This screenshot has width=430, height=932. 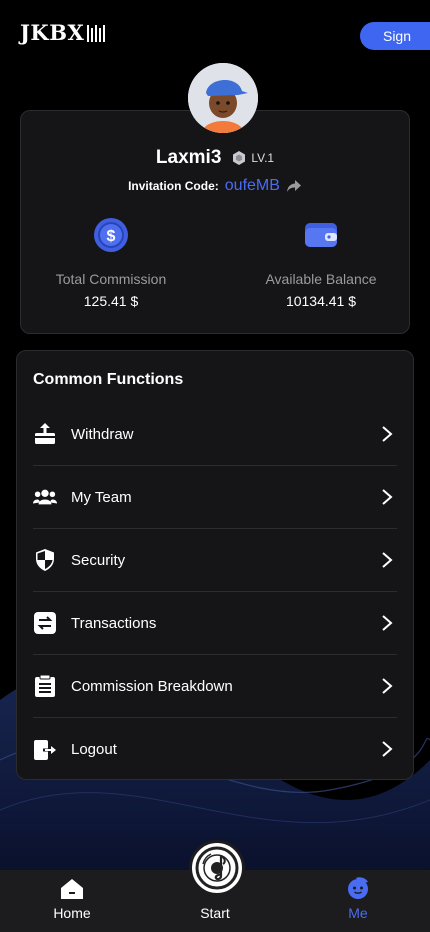 I want to click on logout-icon, so click(x=45, y=749).